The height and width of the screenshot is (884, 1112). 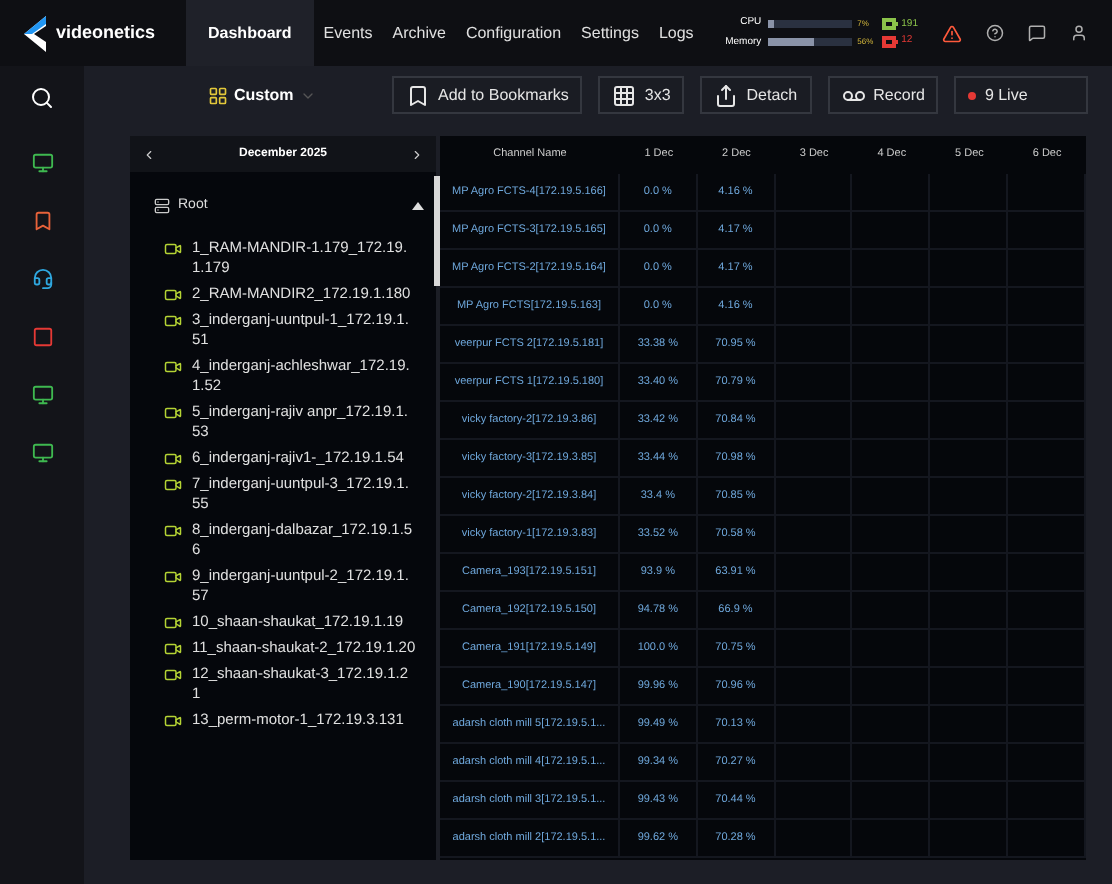 What do you see at coordinates (952, 33) in the screenshot?
I see `alert-icon` at bounding box center [952, 33].